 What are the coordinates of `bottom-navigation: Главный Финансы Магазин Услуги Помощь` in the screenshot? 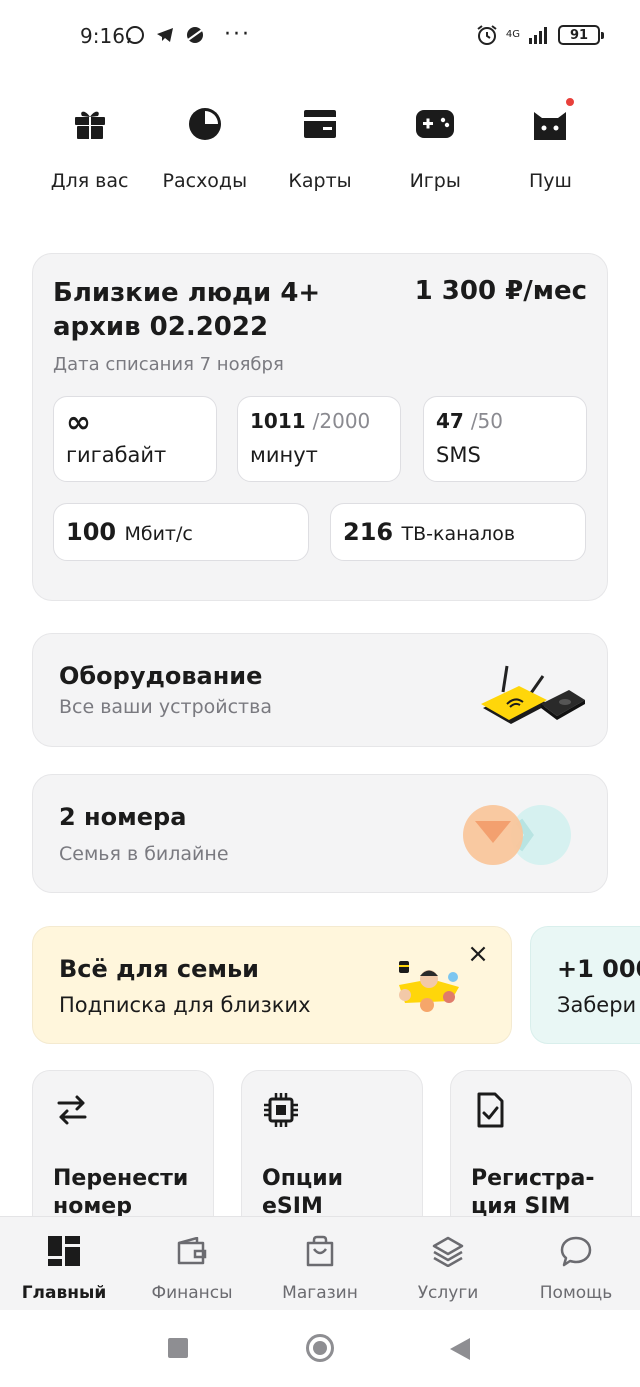 It's located at (320, 1263).